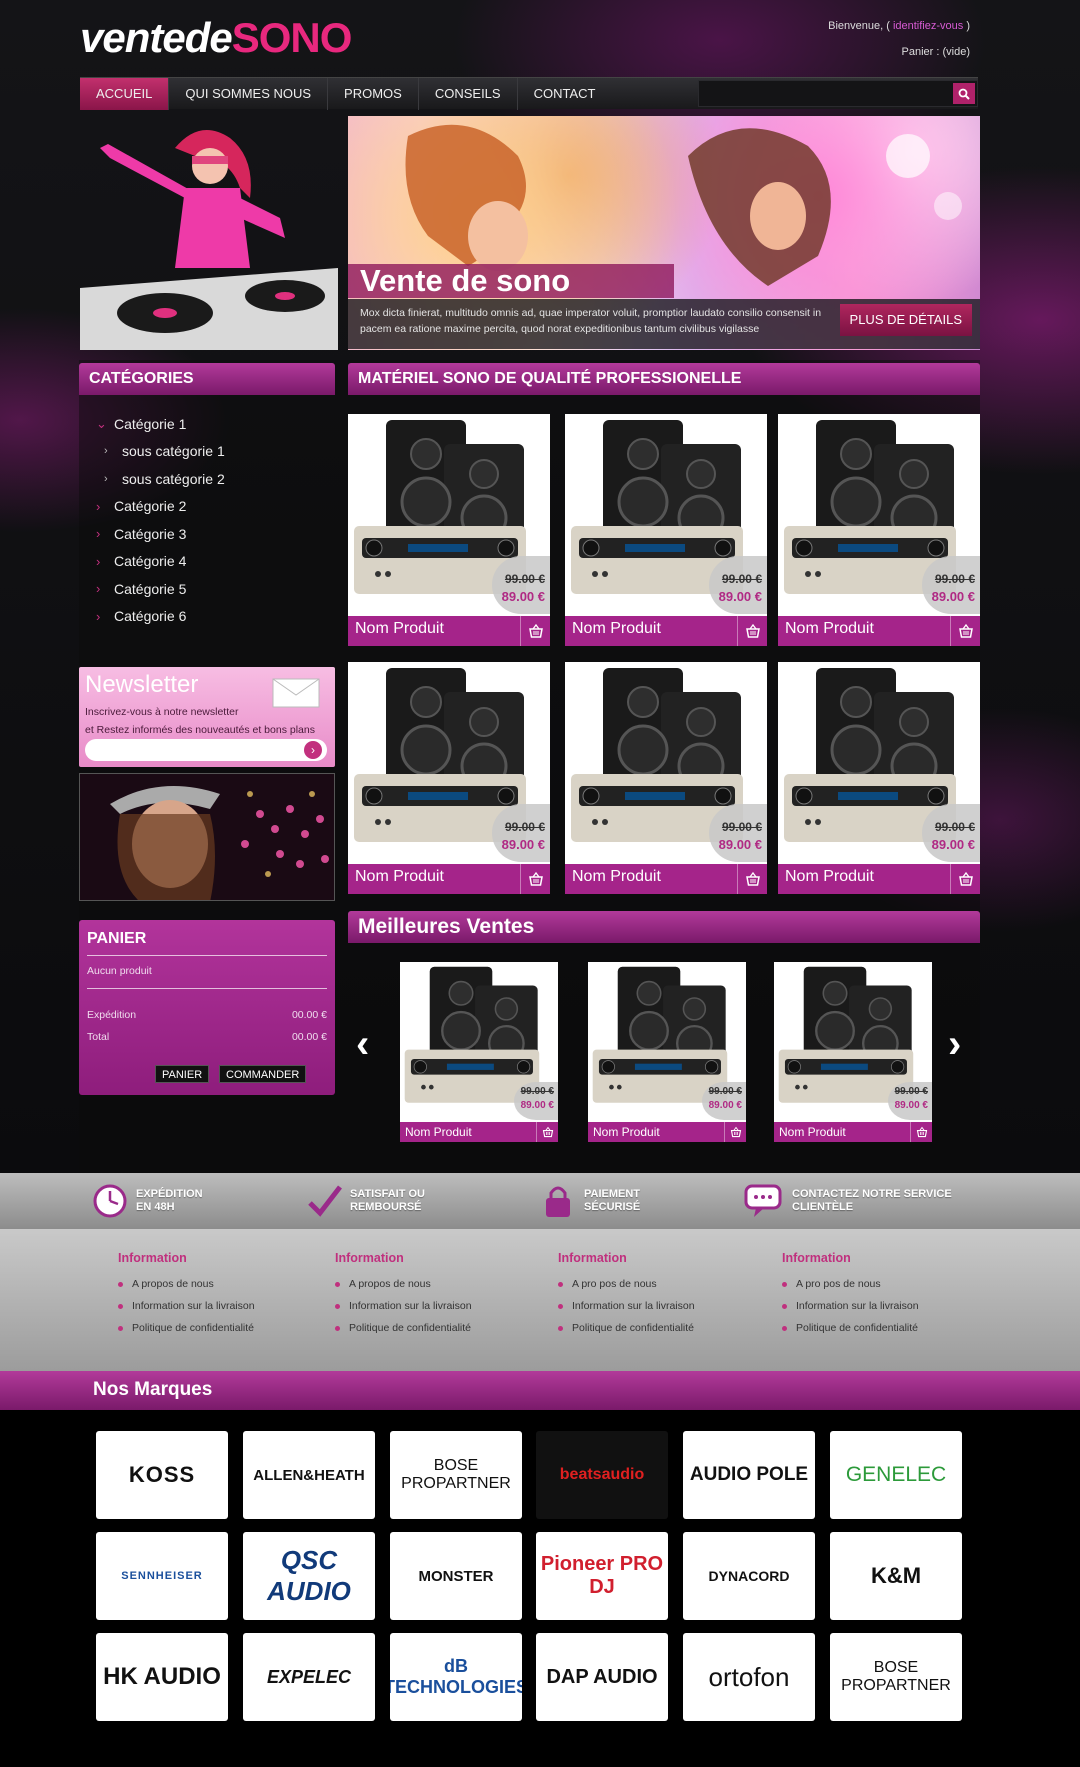 This screenshot has width=1080, height=1767. I want to click on product-footer: Nom Produit, so click(879, 879).